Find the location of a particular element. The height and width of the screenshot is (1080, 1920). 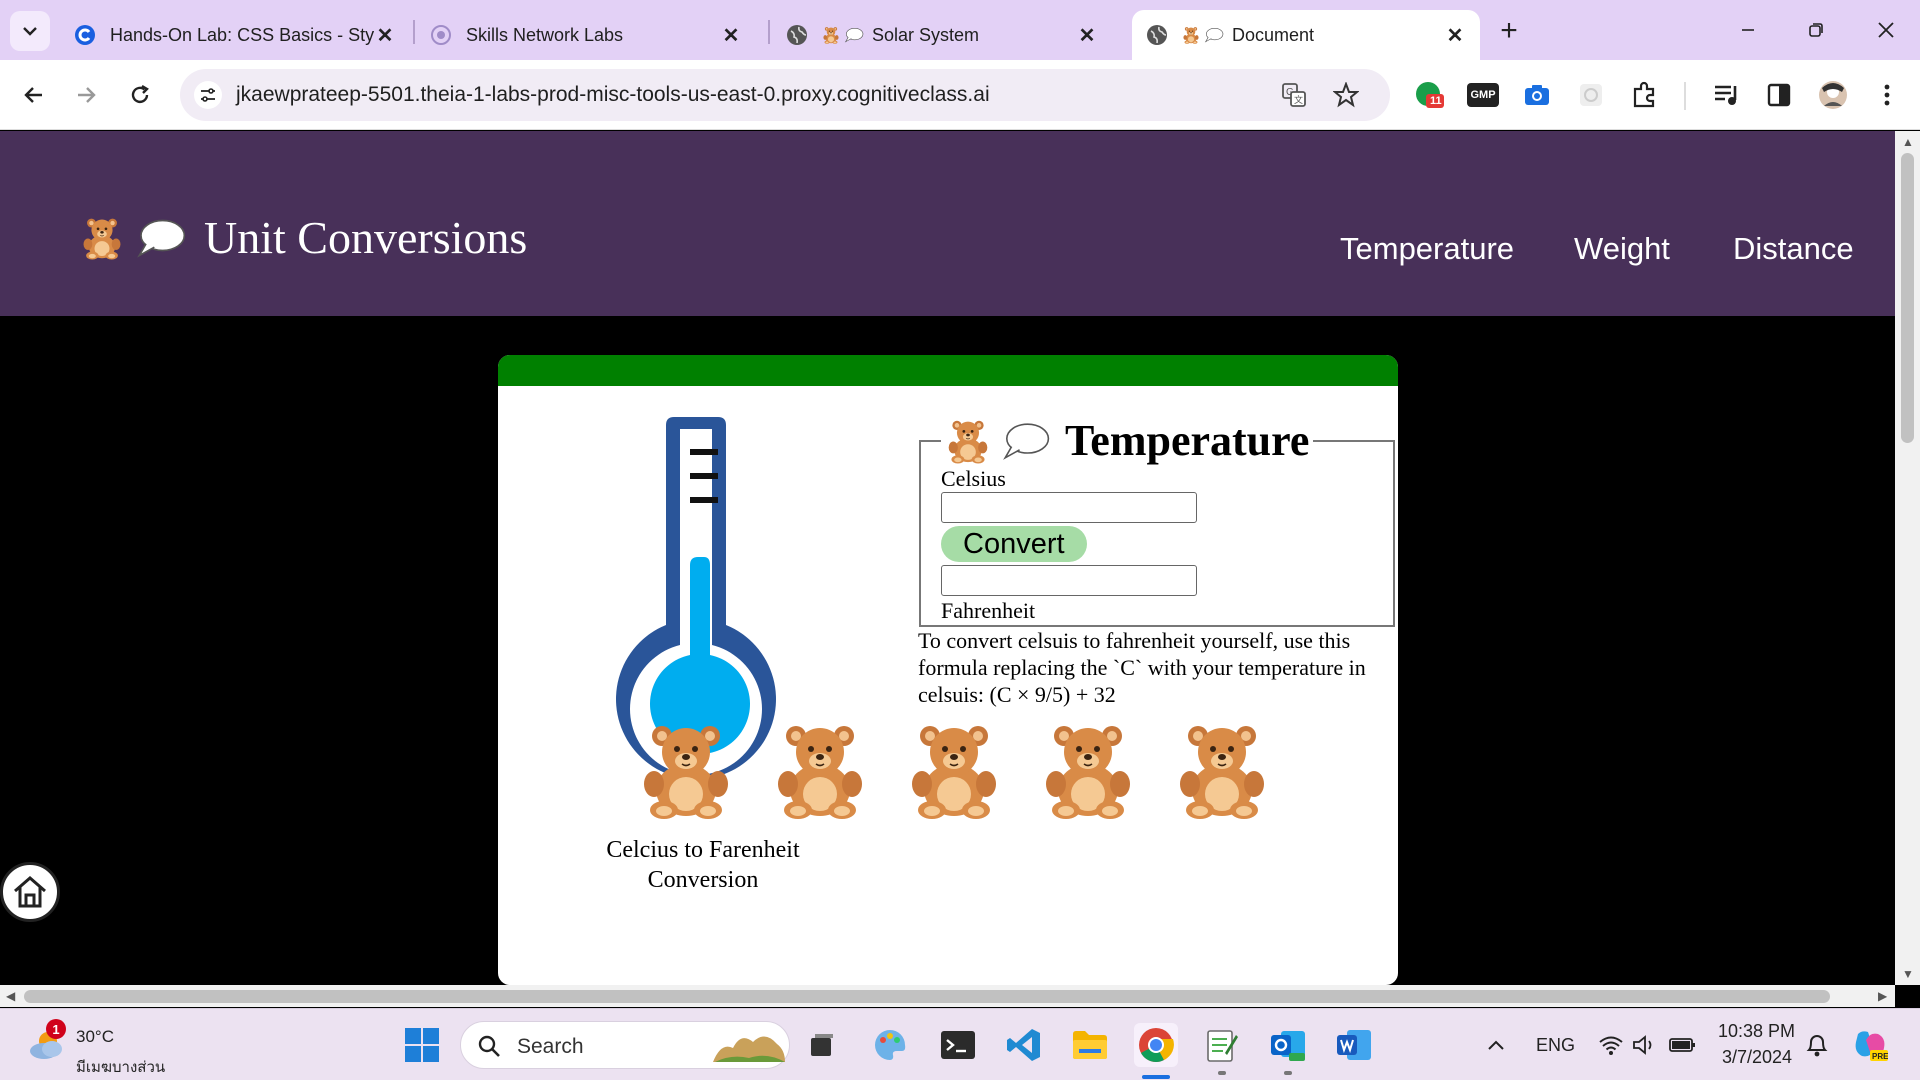

reload-icon is located at coordinates (140, 94).